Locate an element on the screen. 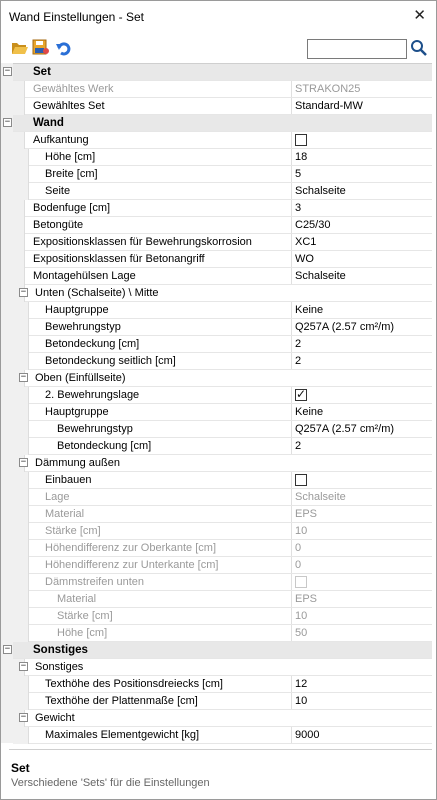  grid-subsection-row: − Unten (Schalseite) \ Mitte is located at coordinates (222, 293).